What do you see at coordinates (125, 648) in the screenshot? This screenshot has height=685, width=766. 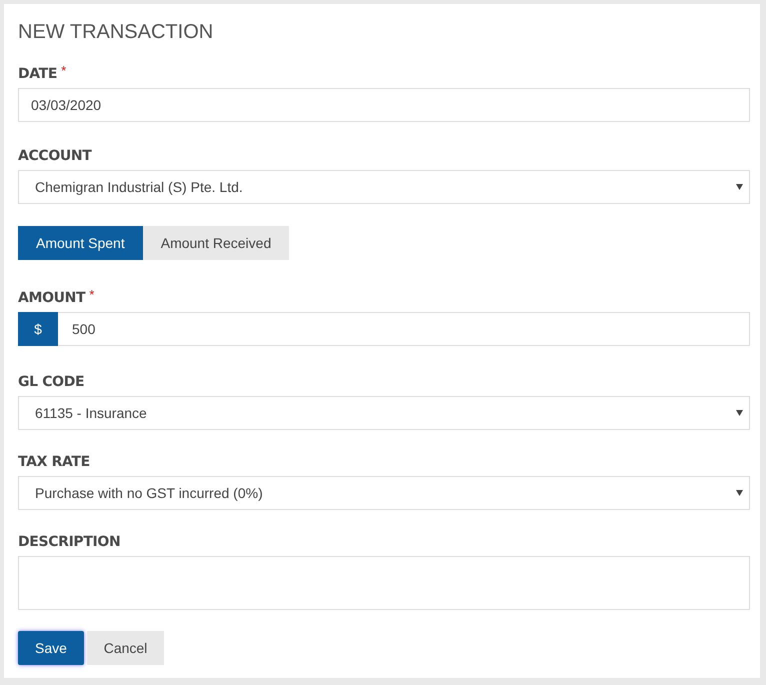 I see `cancel-button: Cancel` at bounding box center [125, 648].